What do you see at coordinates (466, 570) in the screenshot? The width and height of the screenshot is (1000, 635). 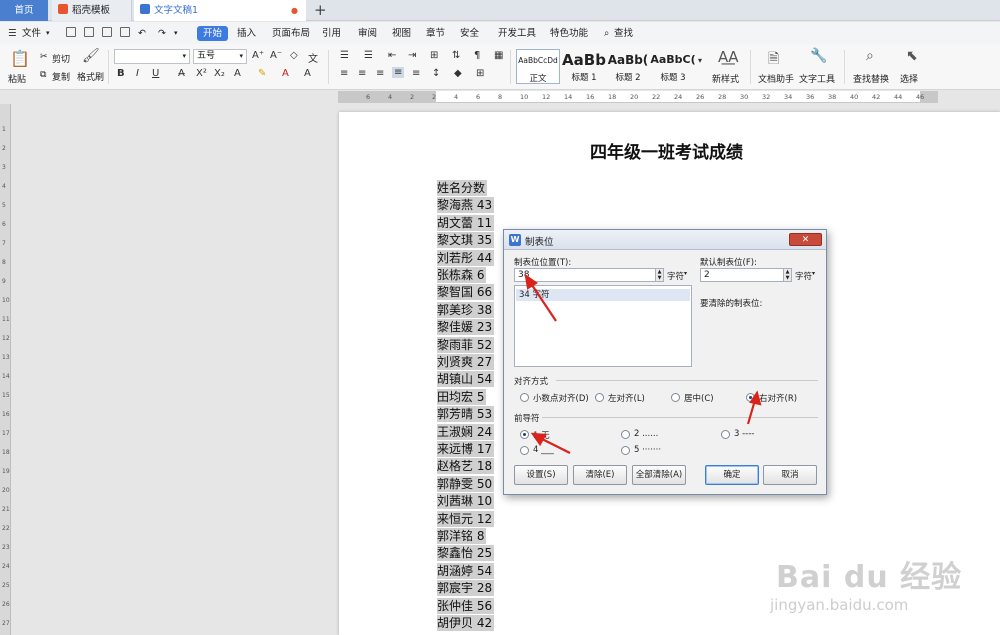 I see `document-line: 胡涵婷 54` at bounding box center [466, 570].